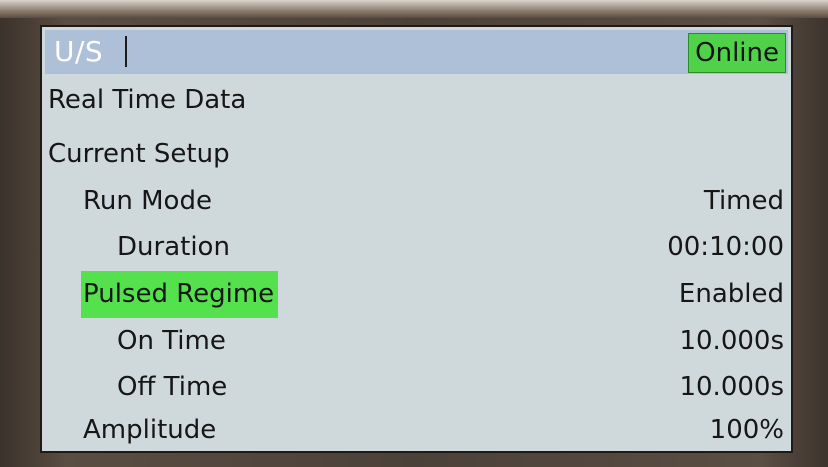 The image size is (828, 467). Describe the element at coordinates (126, 51) in the screenshot. I see `text-cursor` at that location.